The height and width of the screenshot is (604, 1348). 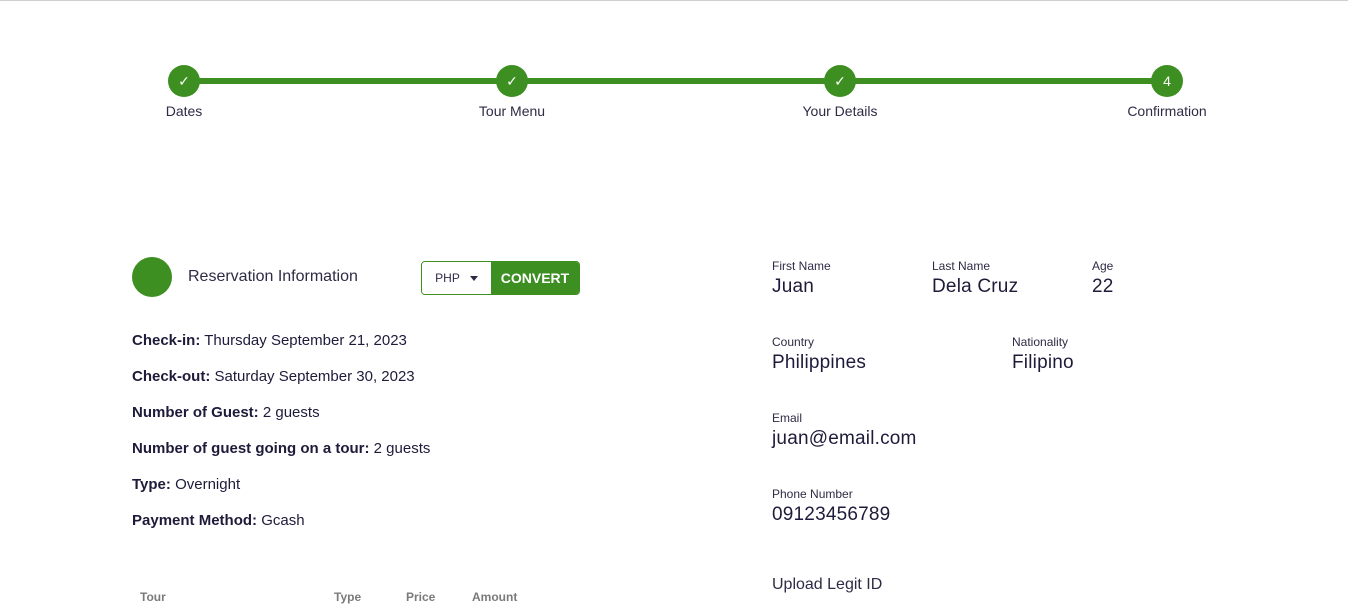 What do you see at coordinates (208, 484) in the screenshot?
I see `detail-value: Overnight` at bounding box center [208, 484].